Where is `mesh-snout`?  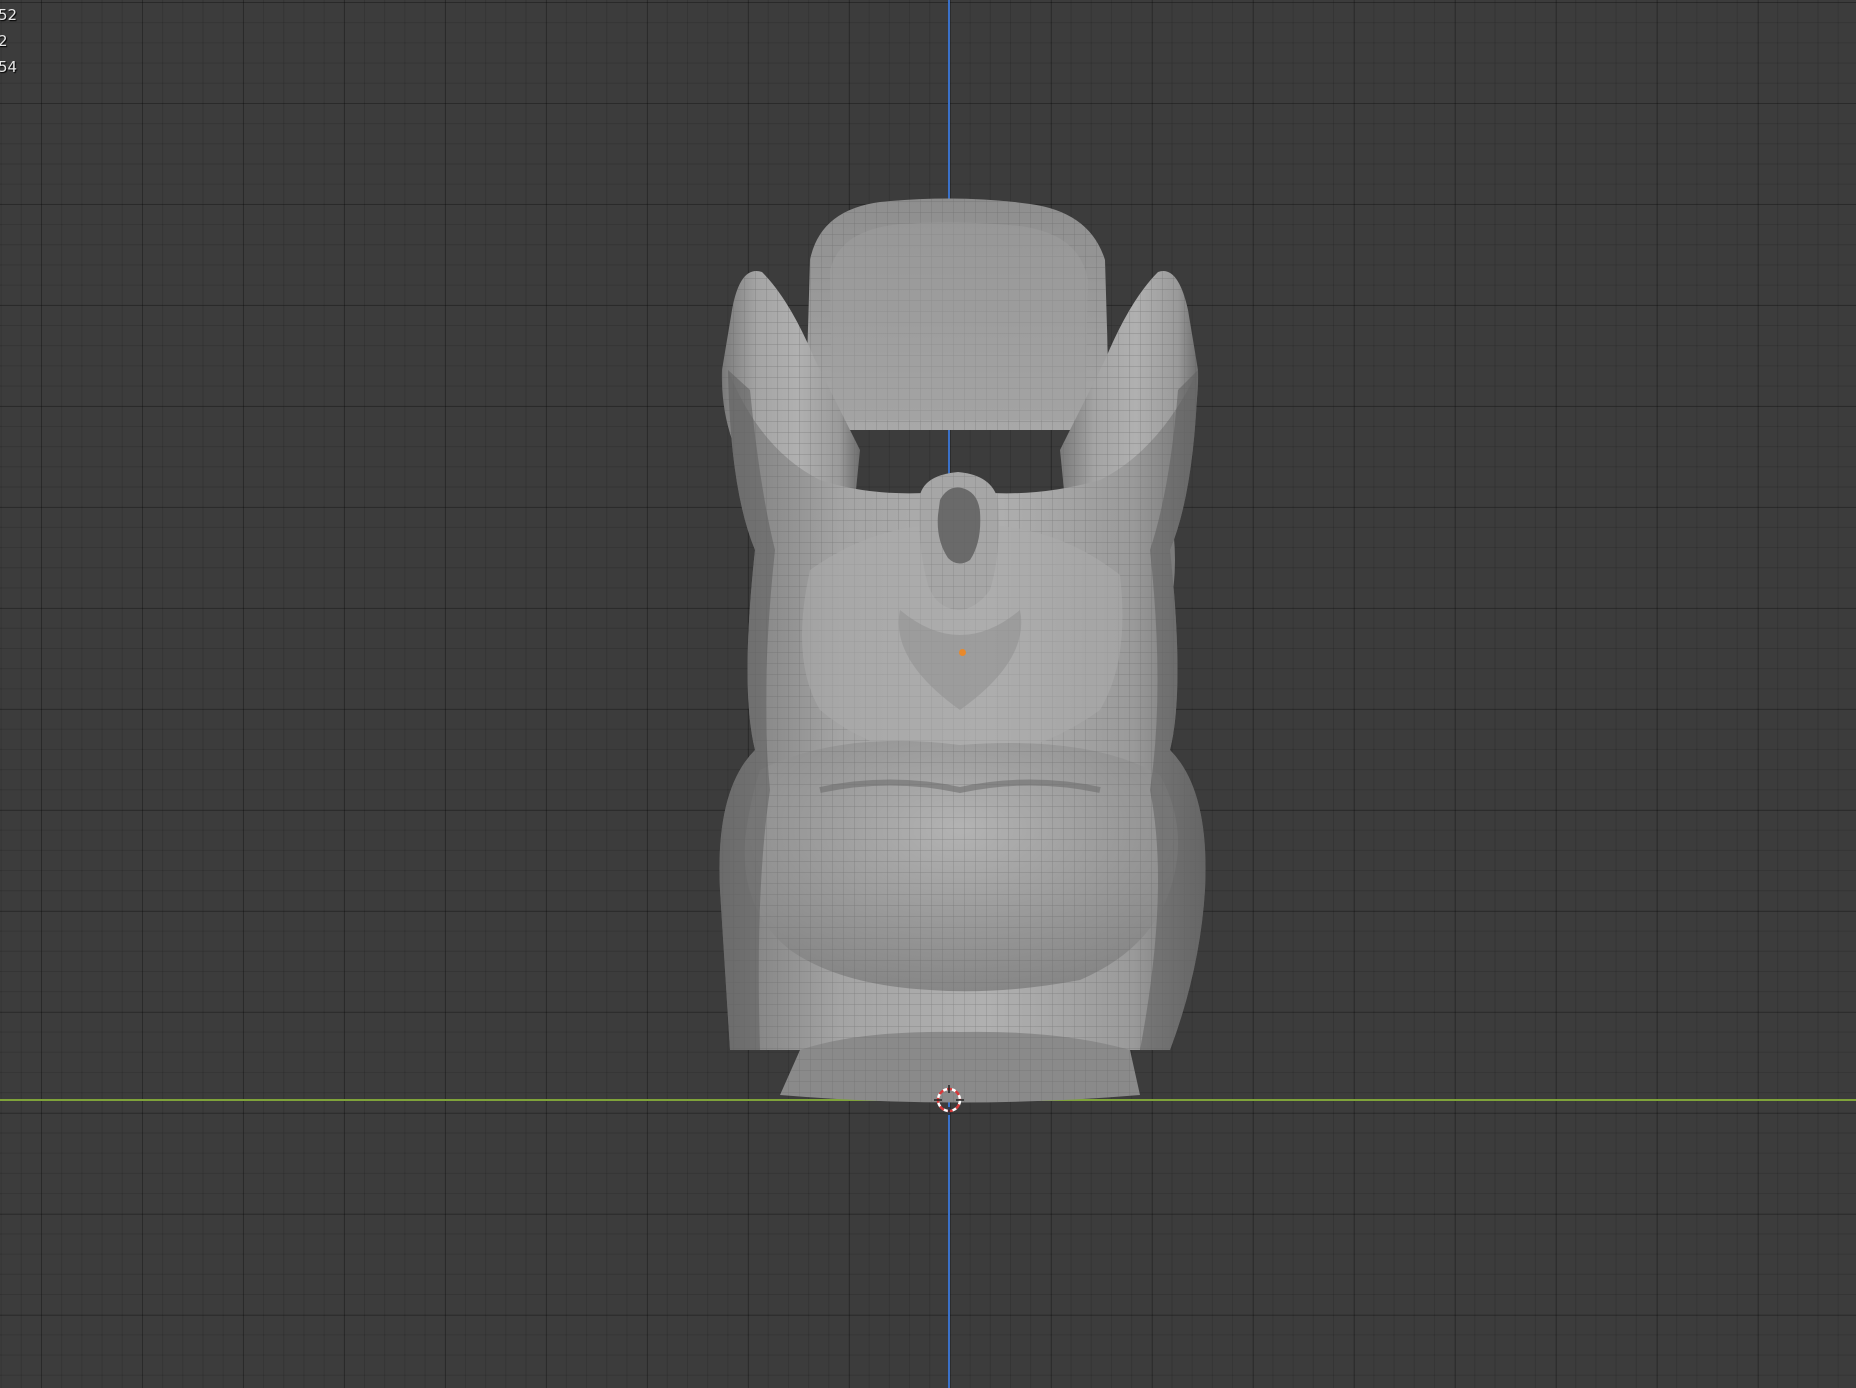
mesh-snout is located at coordinates (961, 921).